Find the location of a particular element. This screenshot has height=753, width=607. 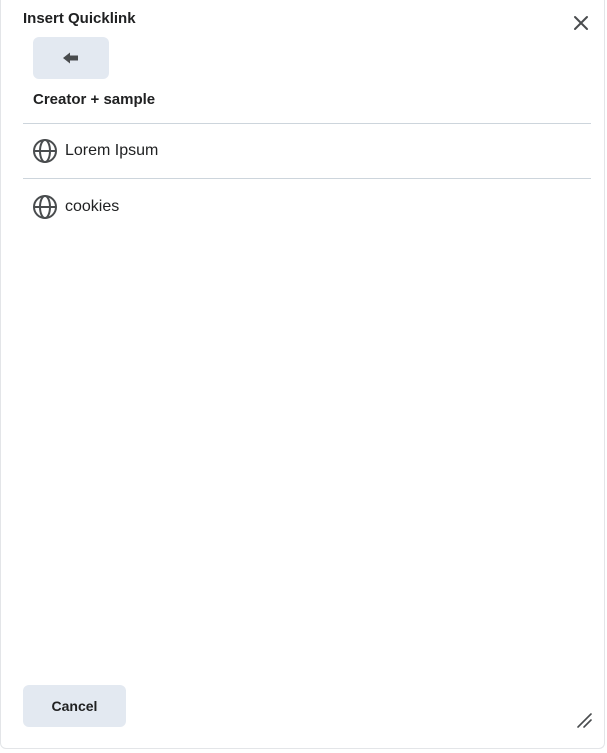

close-icon is located at coordinates (581, 23).